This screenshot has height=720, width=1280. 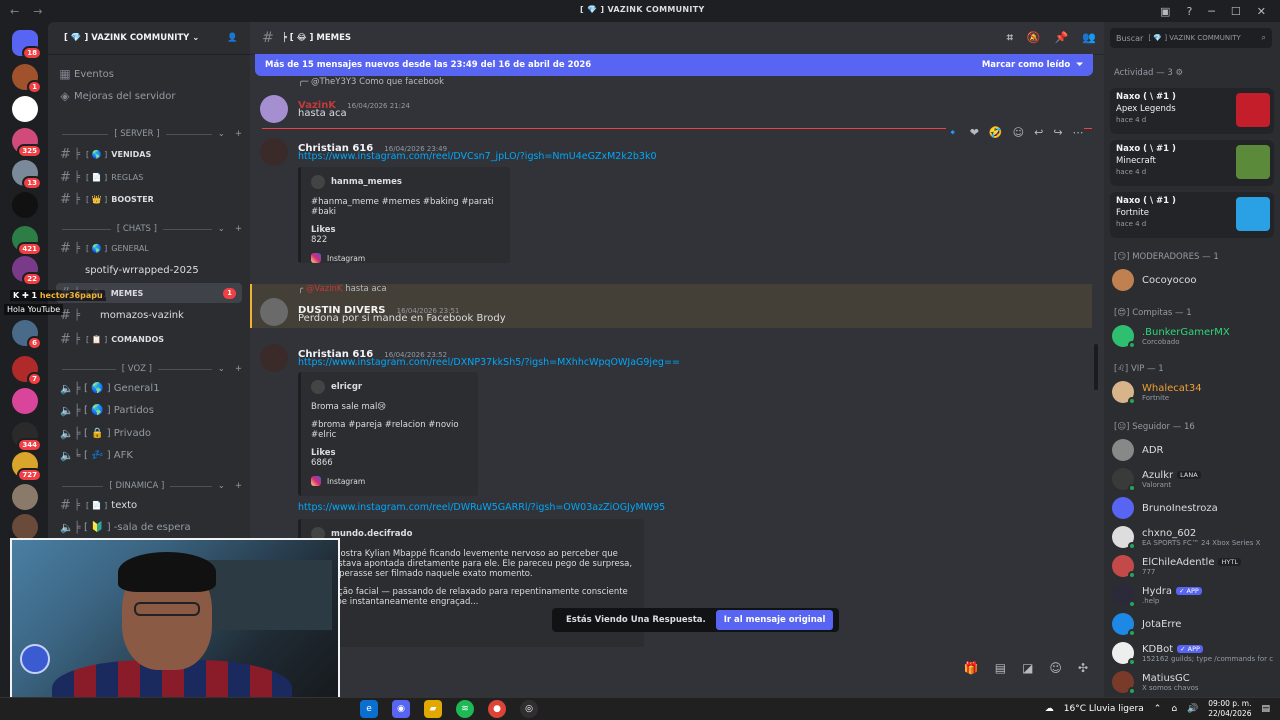 I want to click on emoji-picker-icon: ☺, so click(x=1055, y=668).